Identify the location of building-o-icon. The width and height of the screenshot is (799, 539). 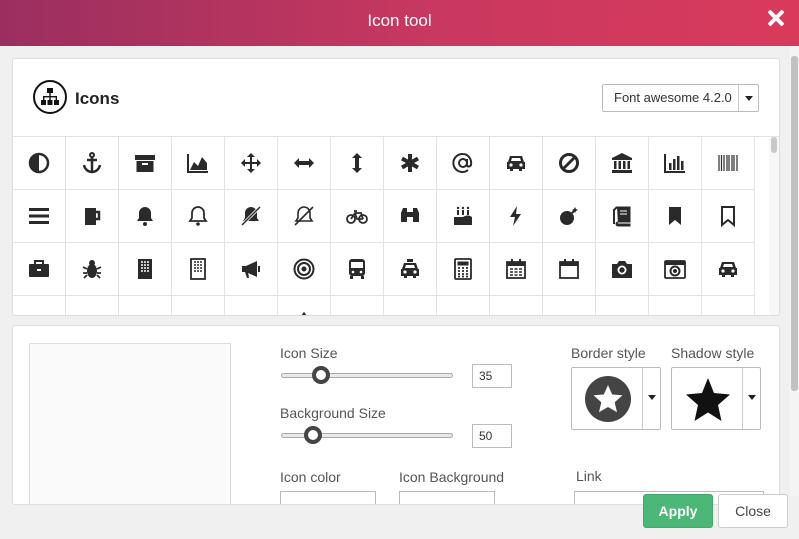
(198, 269).